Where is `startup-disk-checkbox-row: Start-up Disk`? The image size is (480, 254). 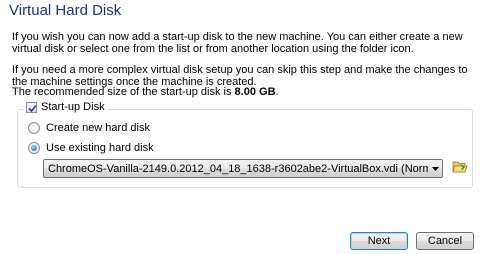
startup-disk-checkbox-row: Start-up Disk is located at coordinates (66, 107).